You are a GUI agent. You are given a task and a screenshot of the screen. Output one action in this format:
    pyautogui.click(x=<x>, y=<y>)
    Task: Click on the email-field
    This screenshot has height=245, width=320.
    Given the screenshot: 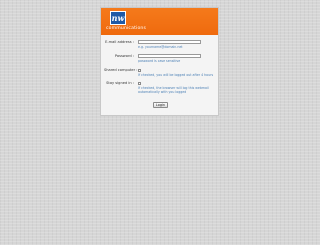 What is the action you would take?
    pyautogui.click(x=169, y=42)
    